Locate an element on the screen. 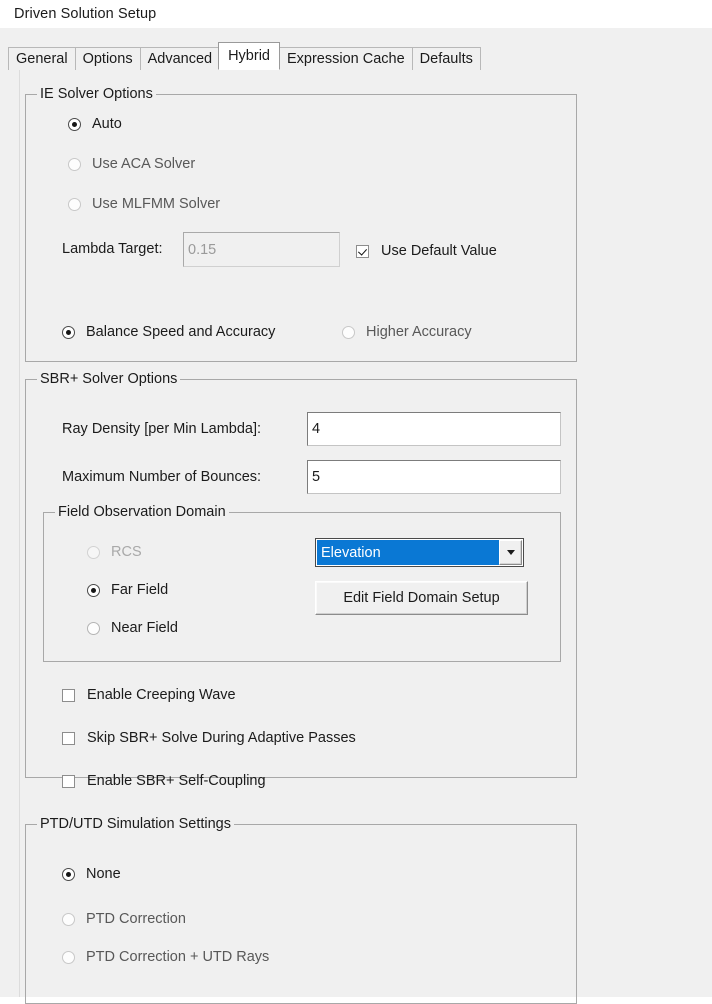 The width and height of the screenshot is (712, 1004). tab-expression-cache: Expression Cache is located at coordinates (345, 58).